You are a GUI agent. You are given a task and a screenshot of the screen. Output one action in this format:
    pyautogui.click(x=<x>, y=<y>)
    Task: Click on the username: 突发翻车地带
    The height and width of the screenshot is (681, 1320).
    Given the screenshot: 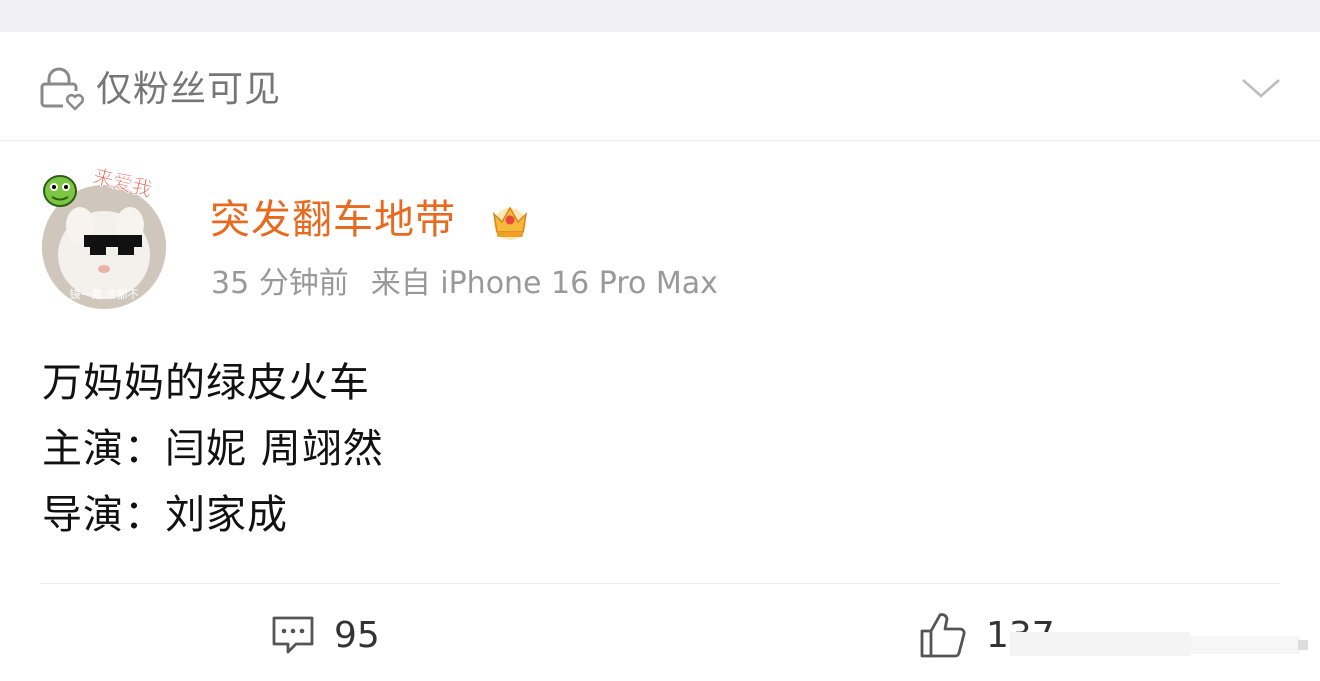 What is the action you would take?
    pyautogui.click(x=333, y=220)
    